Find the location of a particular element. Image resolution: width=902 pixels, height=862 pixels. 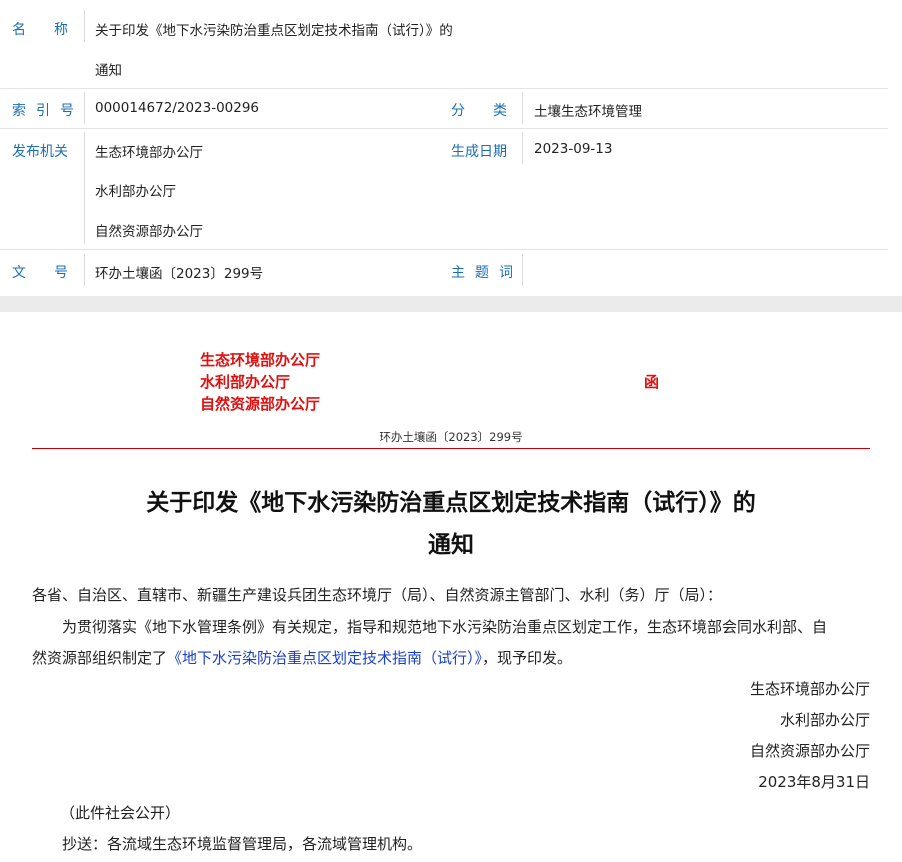

signature-org: 自然资源部办公厅 is located at coordinates (809, 751).